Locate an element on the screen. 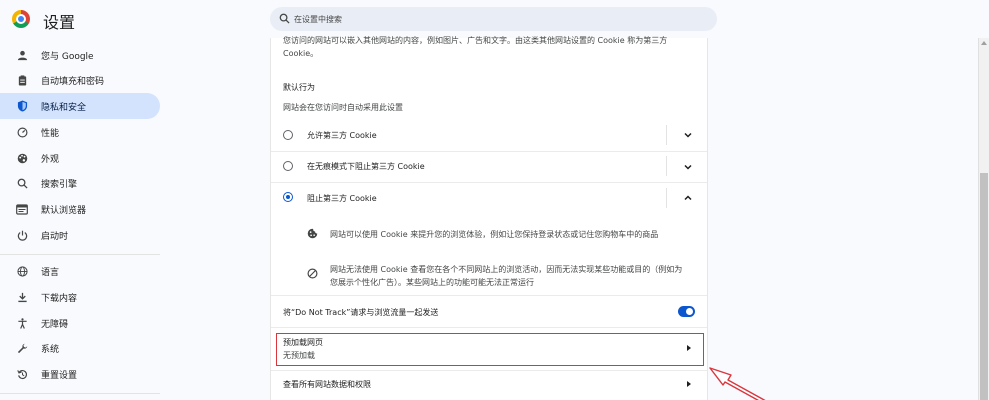 Image resolution: width=989 pixels, height=400 pixels. sidebar-item-label: 隐私和安全 is located at coordinates (64, 107).